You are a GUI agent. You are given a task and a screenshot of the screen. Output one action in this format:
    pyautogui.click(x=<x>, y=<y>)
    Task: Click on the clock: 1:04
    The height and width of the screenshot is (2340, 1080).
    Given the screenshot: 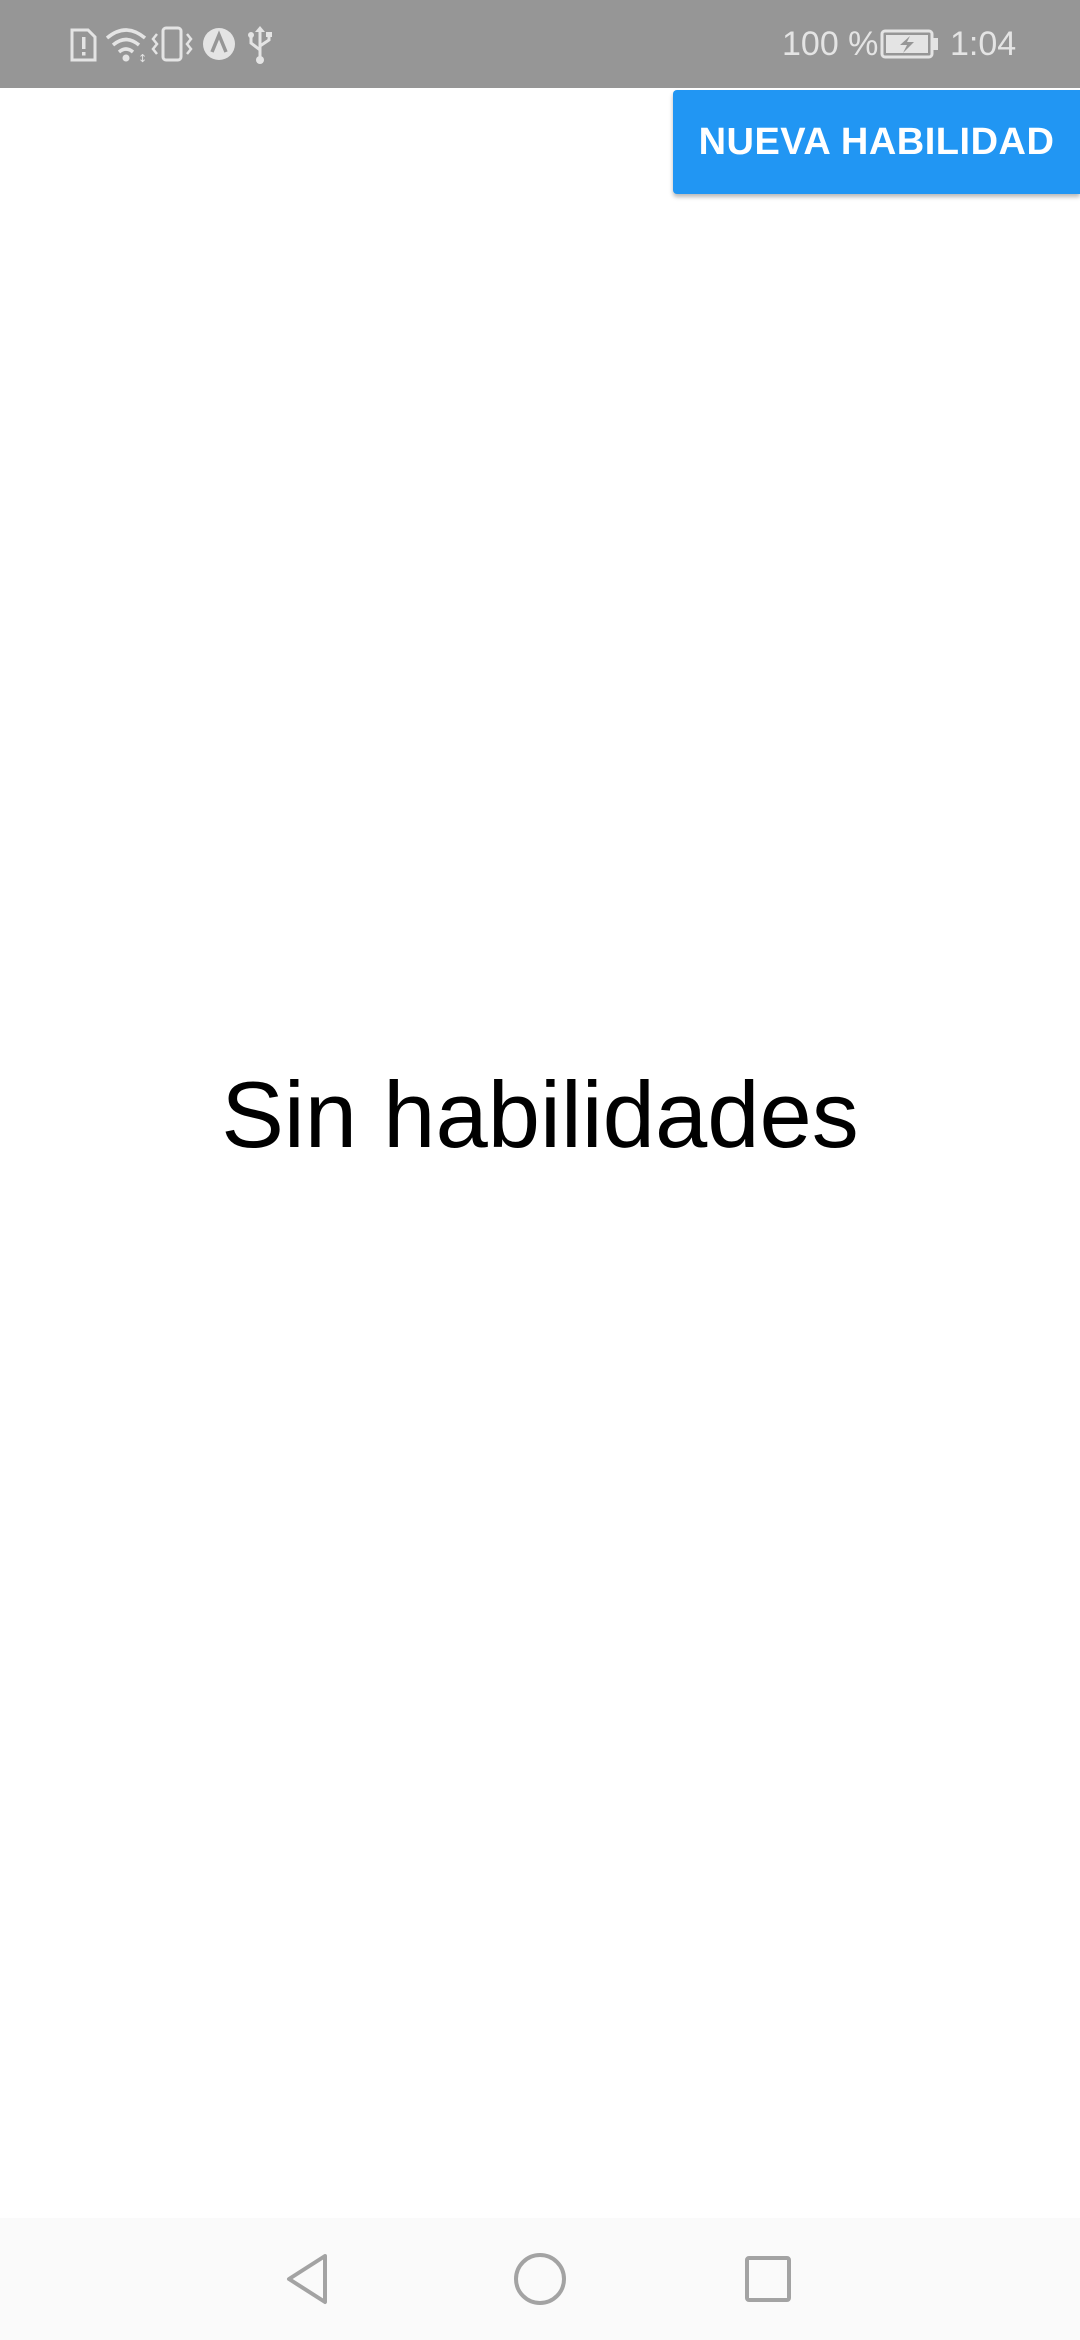 What is the action you would take?
    pyautogui.click(x=983, y=44)
    